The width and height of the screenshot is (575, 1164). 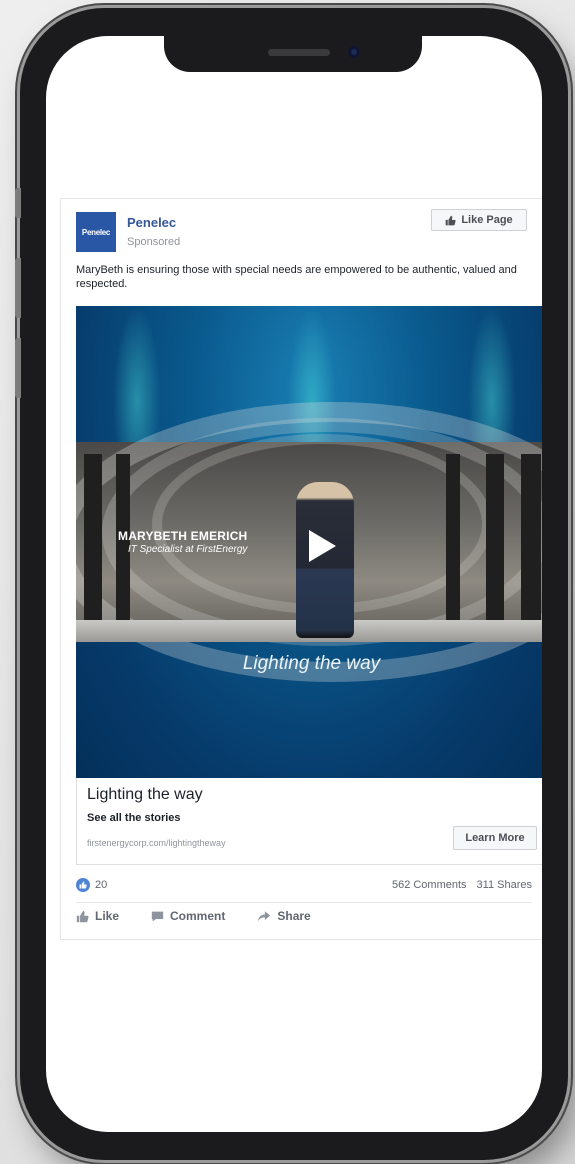 I want to click on sponsored-label: Sponsored, so click(x=154, y=242).